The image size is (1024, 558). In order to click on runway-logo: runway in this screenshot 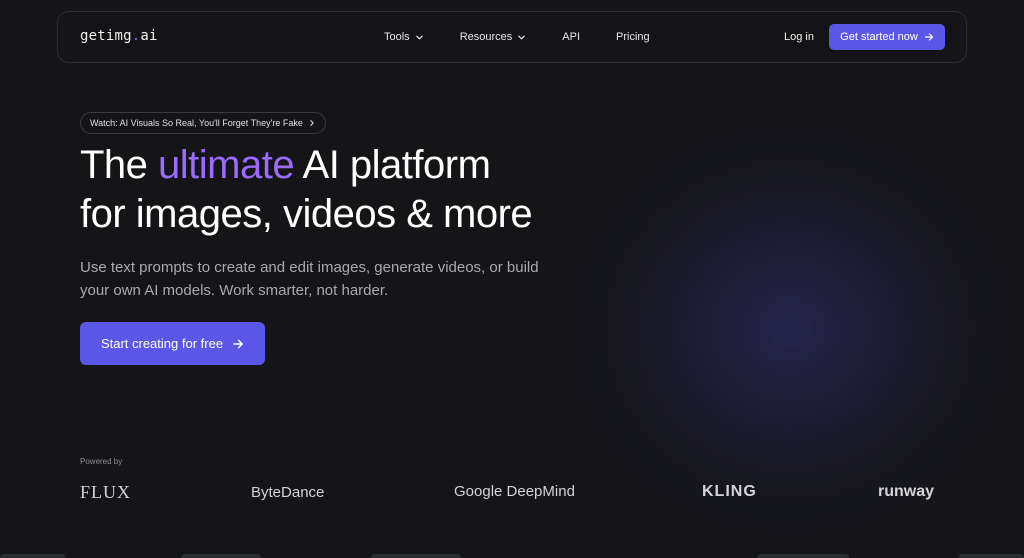, I will do `click(906, 491)`.